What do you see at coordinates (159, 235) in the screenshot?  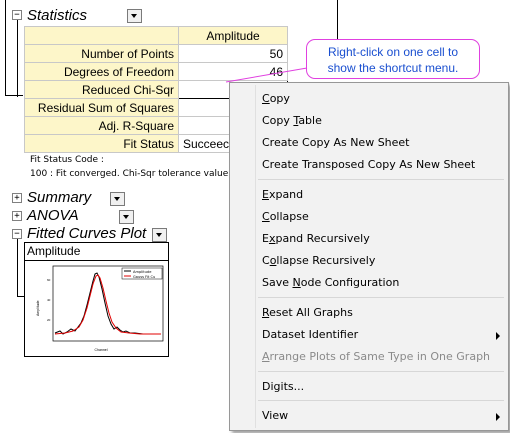 I see `fitted-curves-dropdown-button` at bounding box center [159, 235].